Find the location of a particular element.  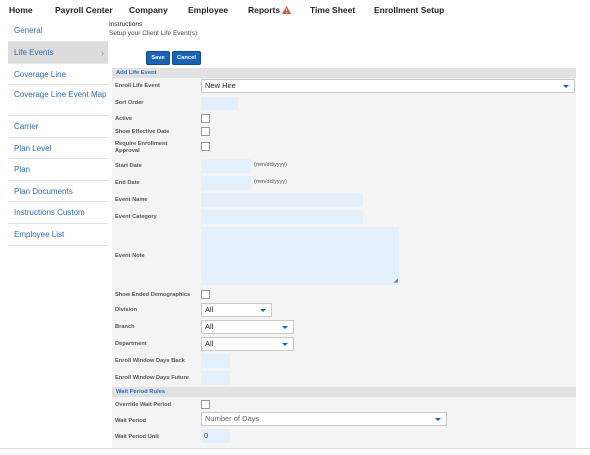

start-date-input is located at coordinates (226, 166).